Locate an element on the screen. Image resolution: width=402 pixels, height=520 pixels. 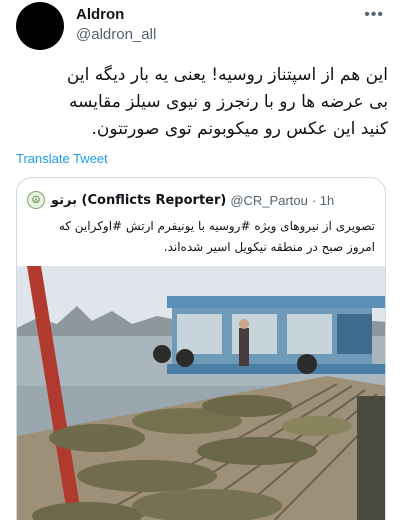
more-horizontal-icon: ••• is located at coordinates (374, 15).